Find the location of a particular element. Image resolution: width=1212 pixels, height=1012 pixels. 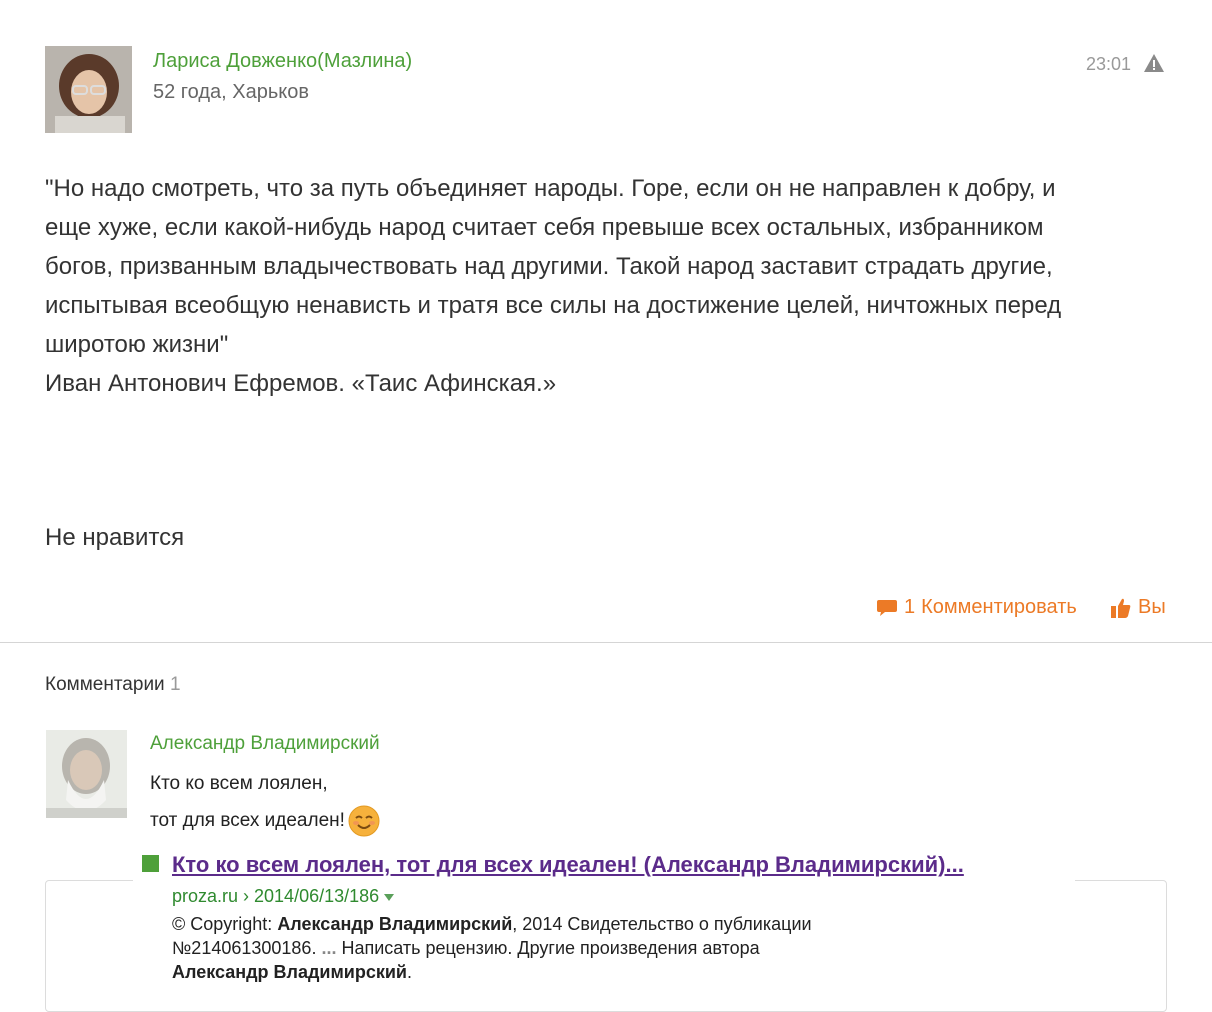

thumbs-up-icon is located at coordinates (1121, 608).